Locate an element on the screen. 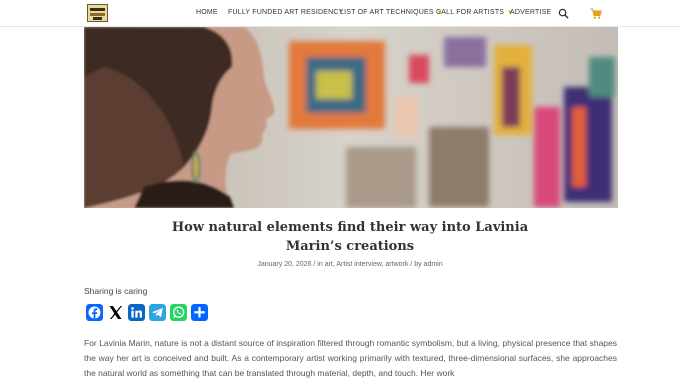 The height and width of the screenshot is (386, 680). nav-home: HOME is located at coordinates (207, 12).